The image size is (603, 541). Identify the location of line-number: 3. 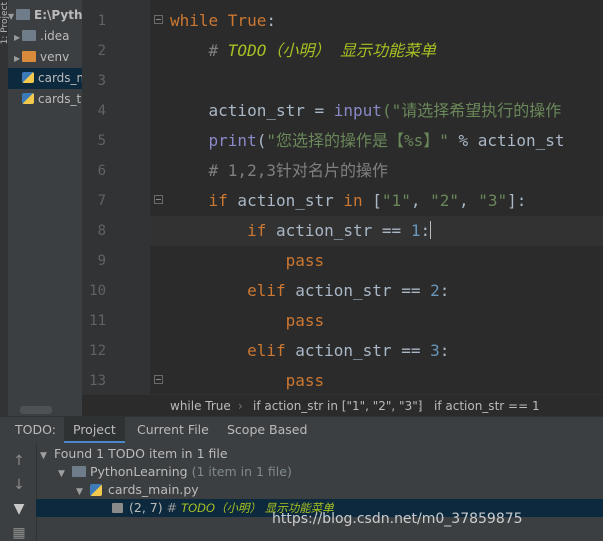
(101, 81).